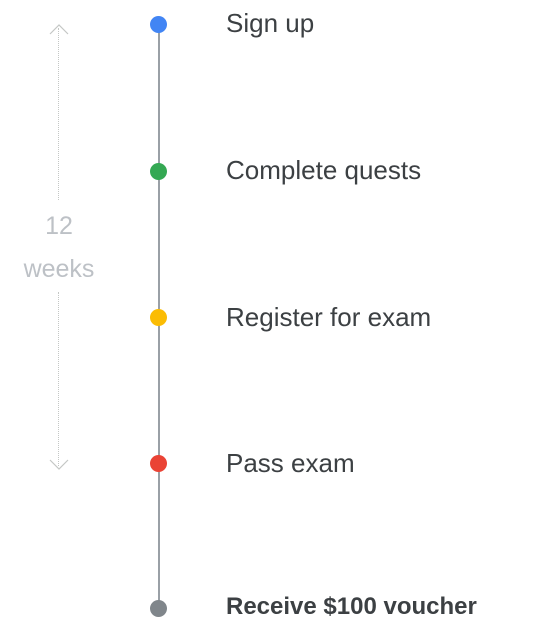 Image resolution: width=534 pixels, height=618 pixels. I want to click on step-dot-receive-voucher, so click(158, 608).